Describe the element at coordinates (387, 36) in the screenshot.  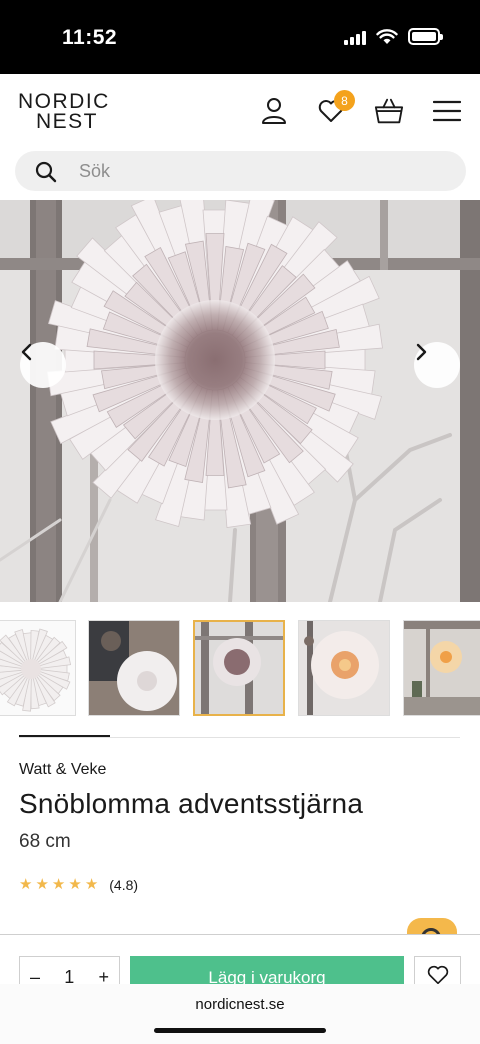
I see `wifi-icon` at that location.